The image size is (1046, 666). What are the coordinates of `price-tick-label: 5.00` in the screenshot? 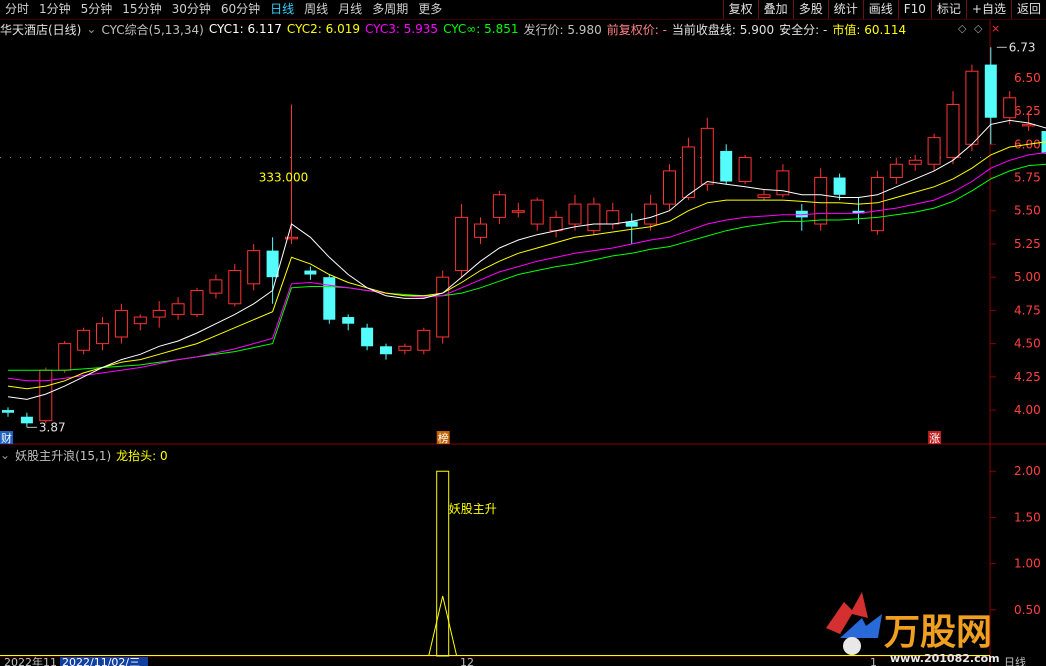 It's located at (1027, 277).